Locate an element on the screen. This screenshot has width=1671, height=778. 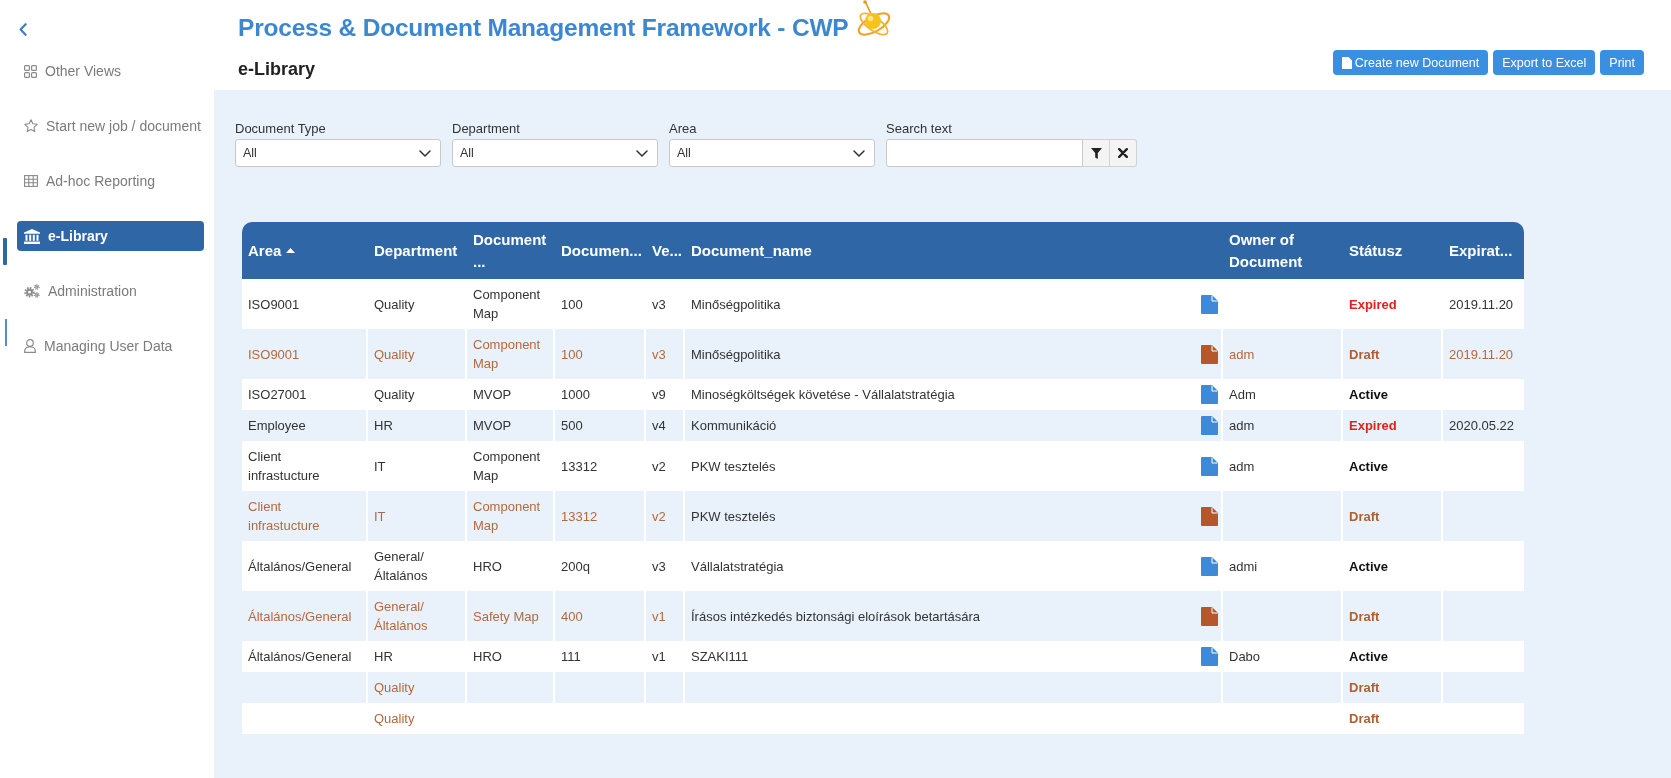
column-header: Owner of Document is located at coordinates (1283, 250).